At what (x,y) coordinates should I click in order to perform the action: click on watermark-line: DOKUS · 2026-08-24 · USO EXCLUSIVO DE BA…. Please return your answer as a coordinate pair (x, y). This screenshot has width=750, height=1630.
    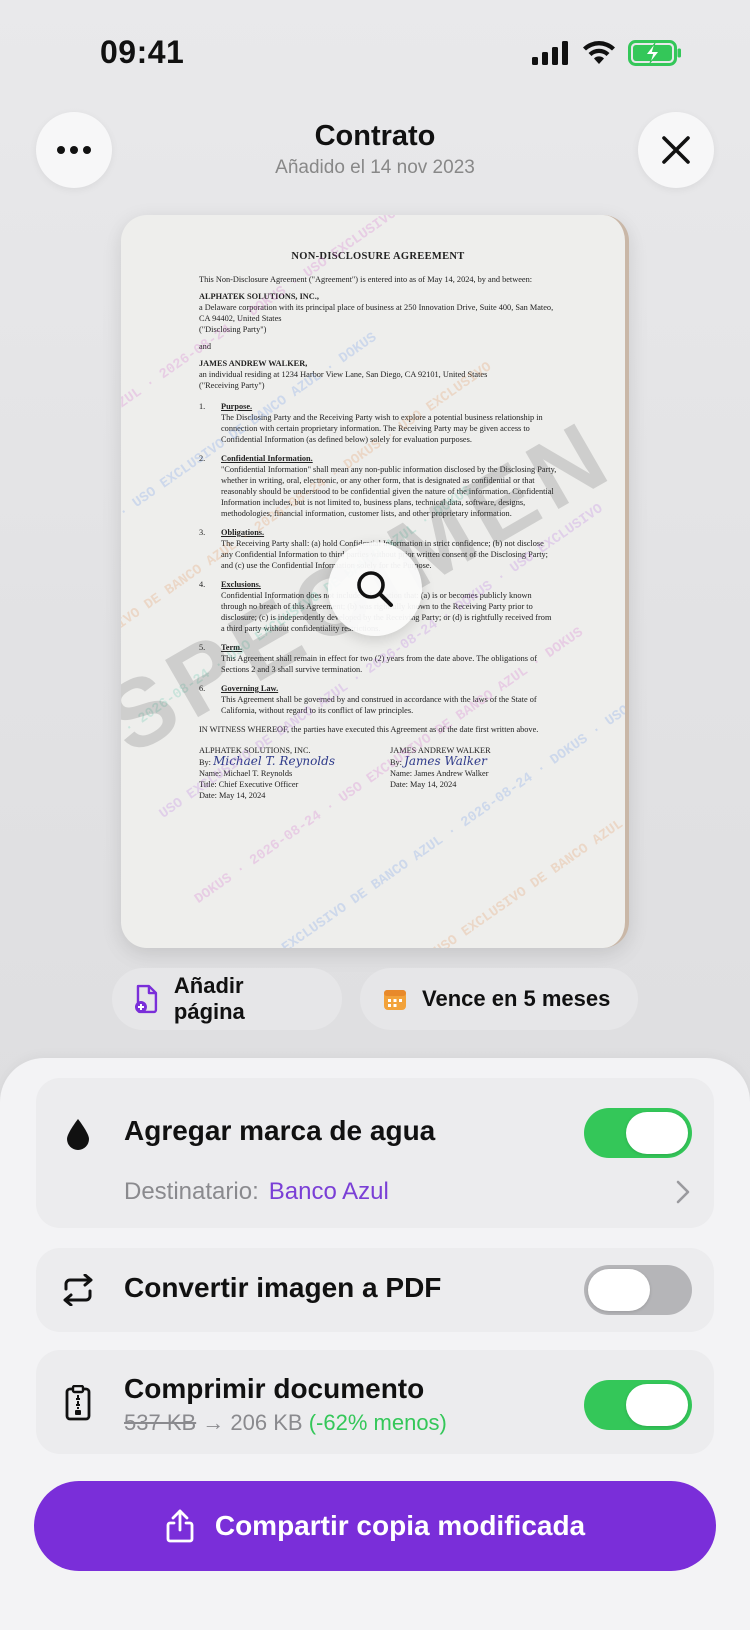
    Looking at the image, I should click on (458, 863).